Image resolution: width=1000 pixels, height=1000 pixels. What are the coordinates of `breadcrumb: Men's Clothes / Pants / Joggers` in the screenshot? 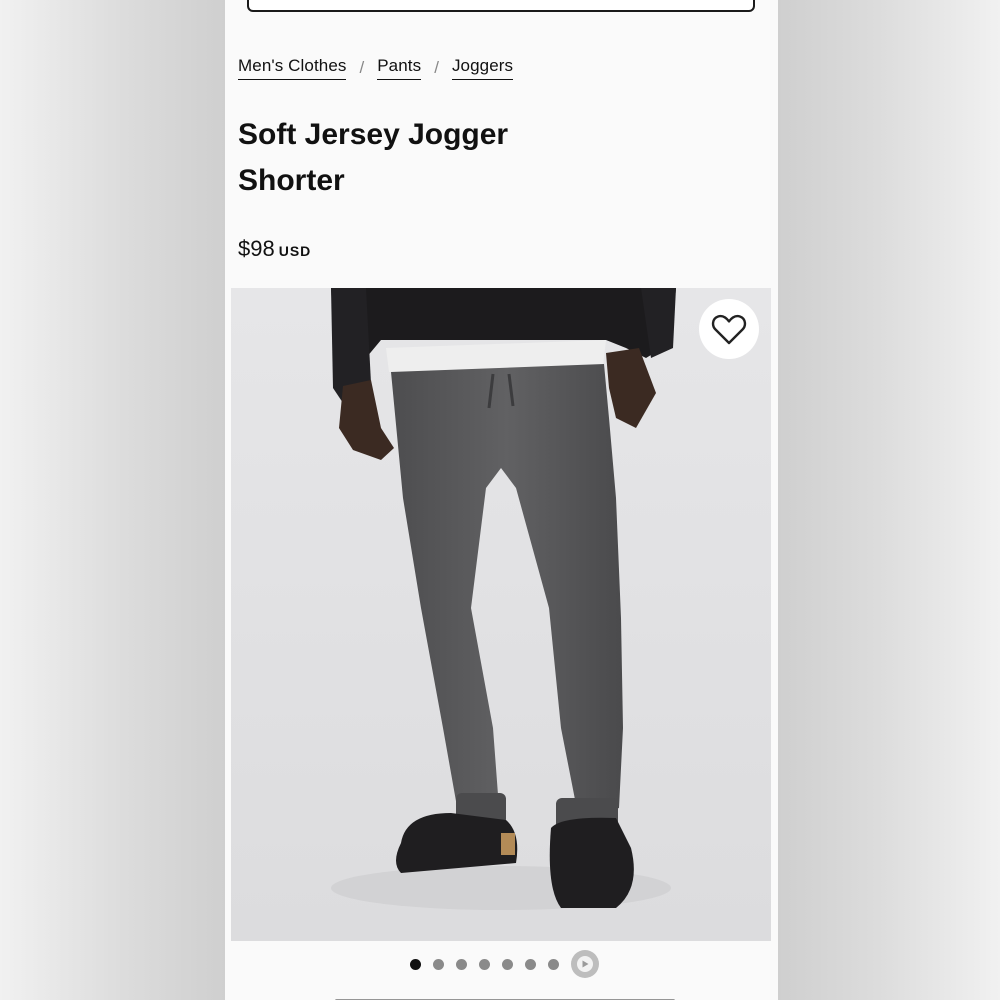 It's located at (376, 68).